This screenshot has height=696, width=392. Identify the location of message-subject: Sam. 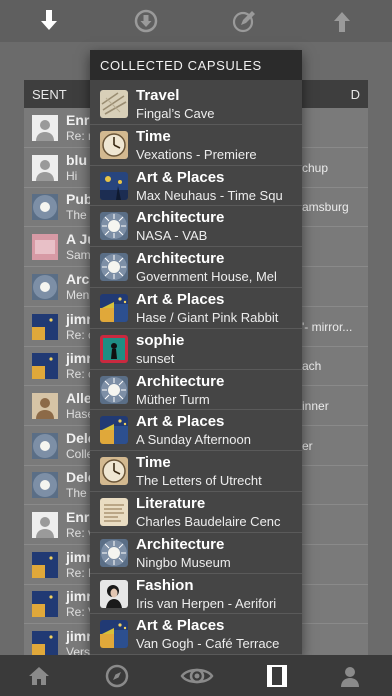
(78, 255).